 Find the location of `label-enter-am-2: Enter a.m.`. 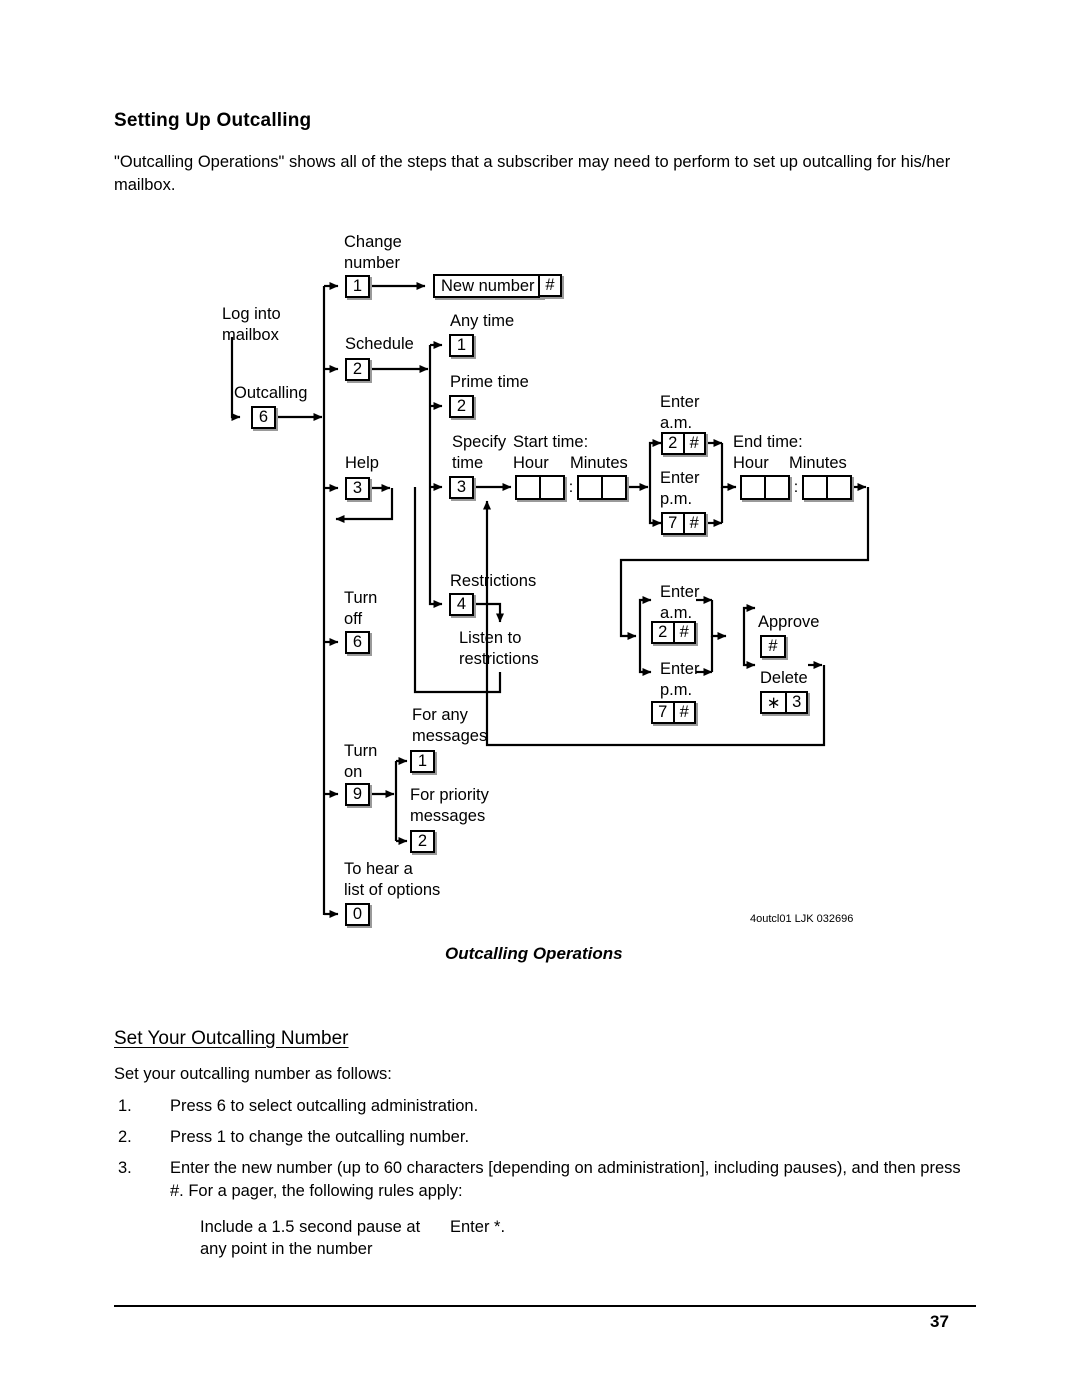

label-enter-am-2: Enter a.m. is located at coordinates (680, 602).